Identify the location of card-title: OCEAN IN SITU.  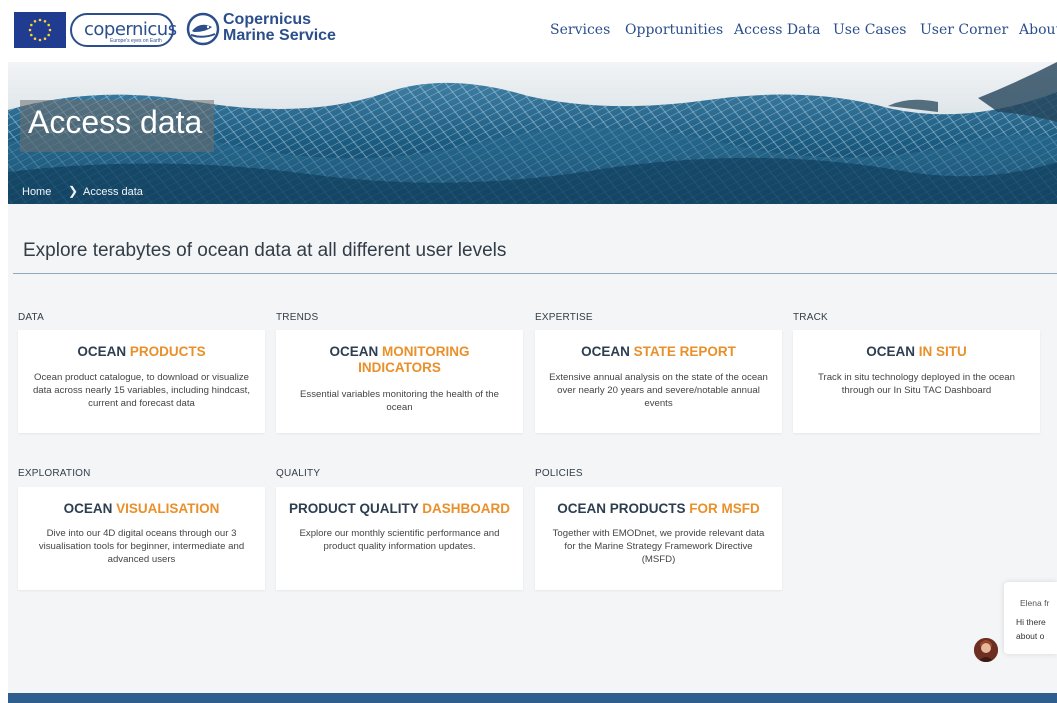
(916, 351).